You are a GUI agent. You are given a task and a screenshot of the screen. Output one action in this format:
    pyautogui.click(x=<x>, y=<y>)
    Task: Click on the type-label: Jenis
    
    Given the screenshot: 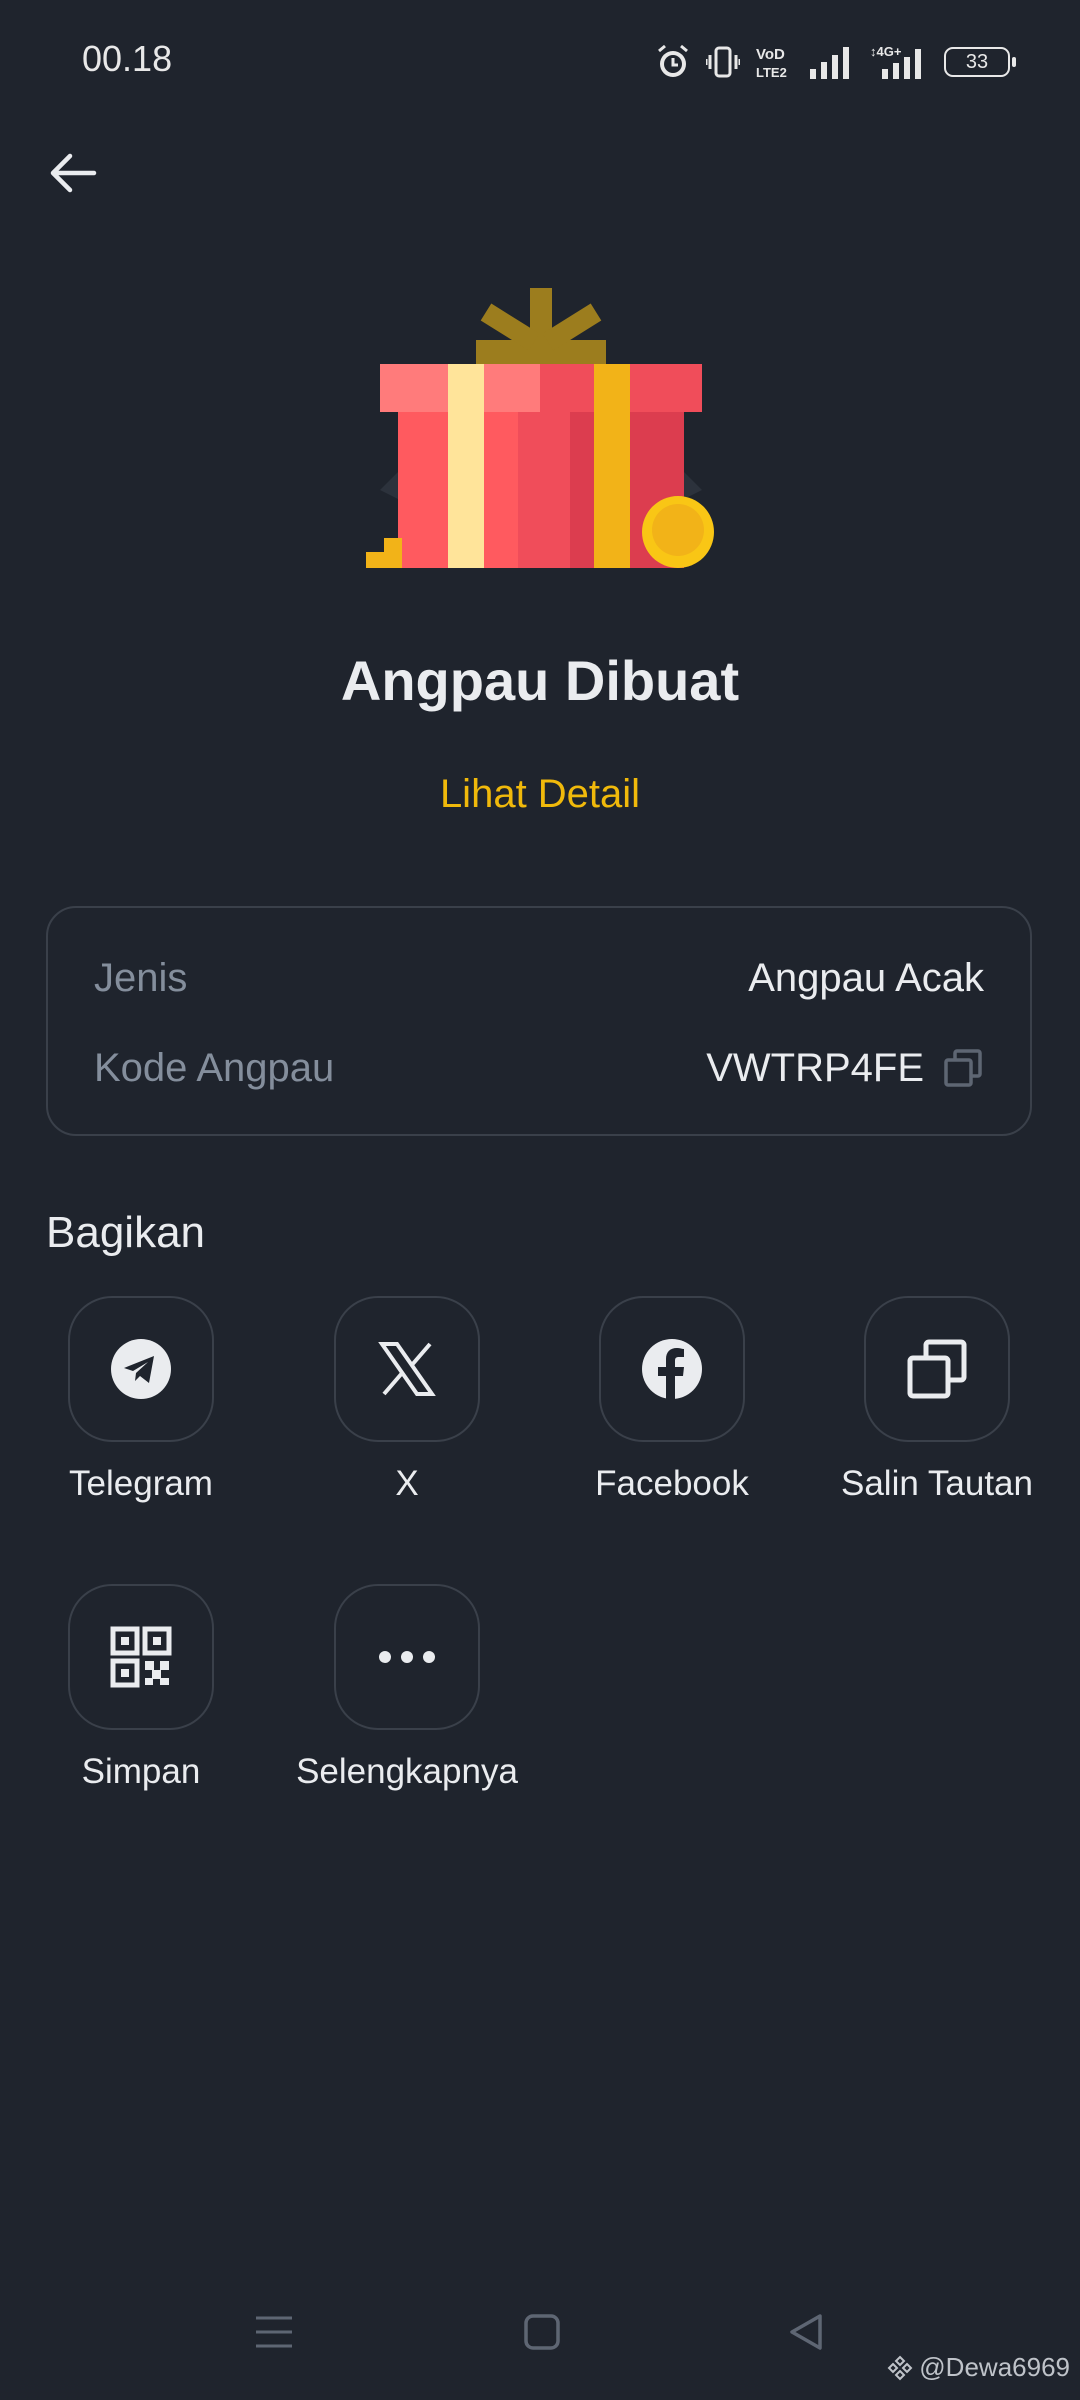 What is the action you would take?
    pyautogui.click(x=141, y=977)
    